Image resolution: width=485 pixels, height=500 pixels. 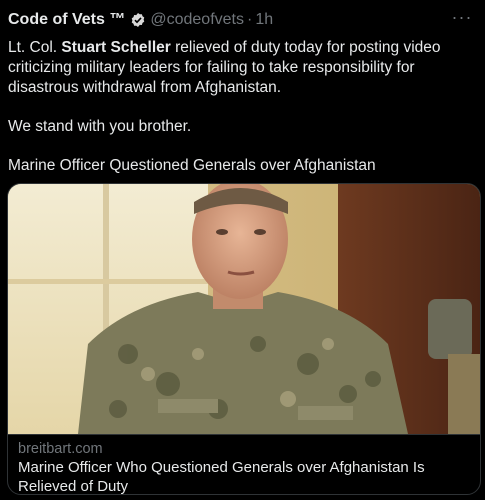 I want to click on bold-name: Stuart Scheller, so click(x=116, y=47).